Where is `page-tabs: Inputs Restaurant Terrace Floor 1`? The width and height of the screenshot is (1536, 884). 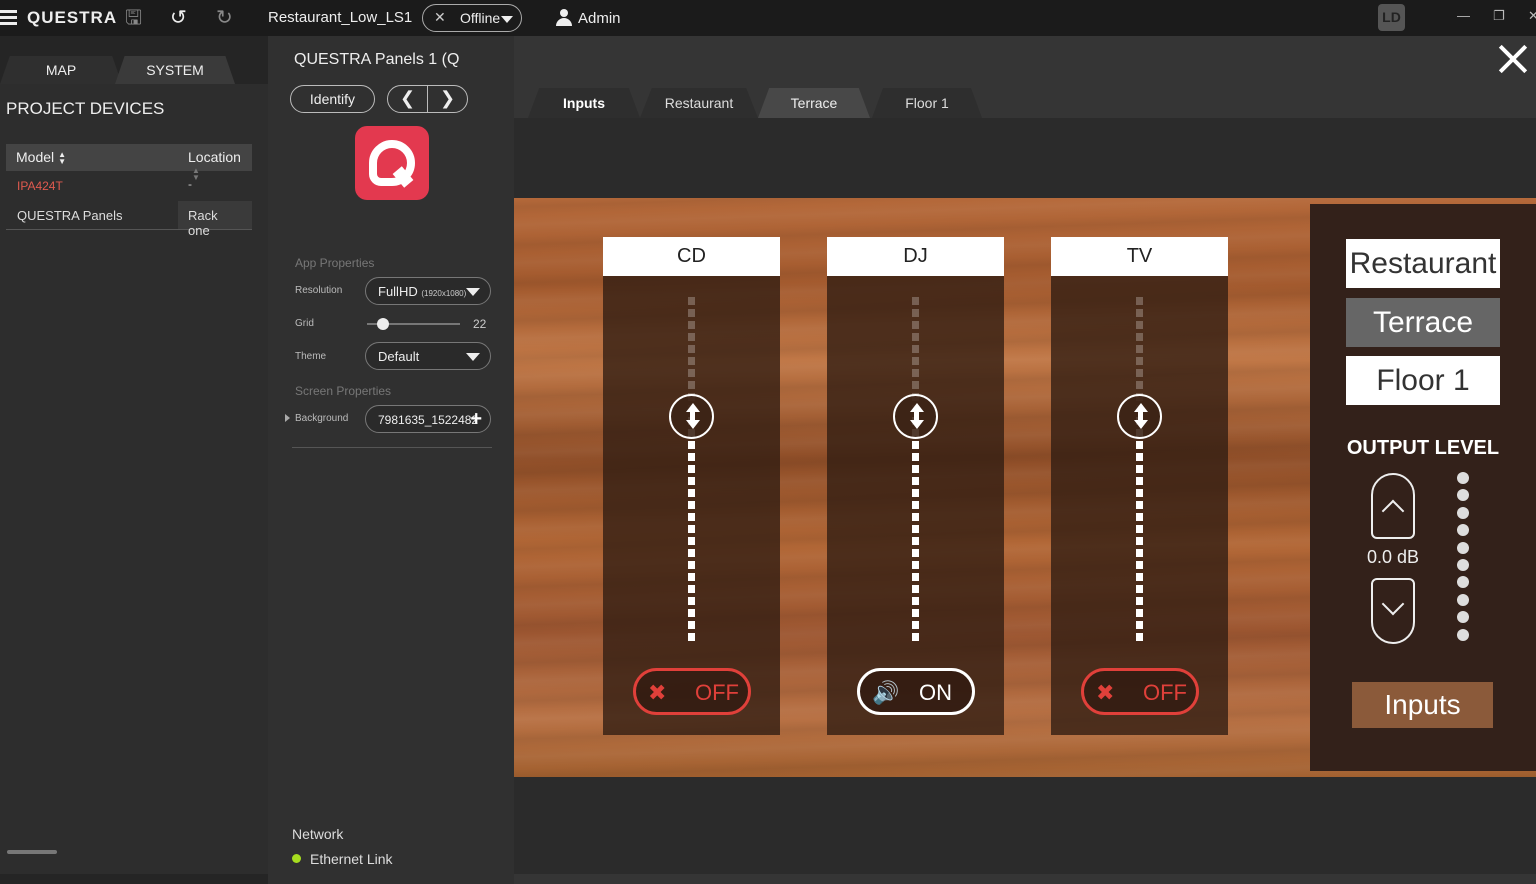 page-tabs: Inputs Restaurant Terrace Floor 1 is located at coordinates (774, 103).